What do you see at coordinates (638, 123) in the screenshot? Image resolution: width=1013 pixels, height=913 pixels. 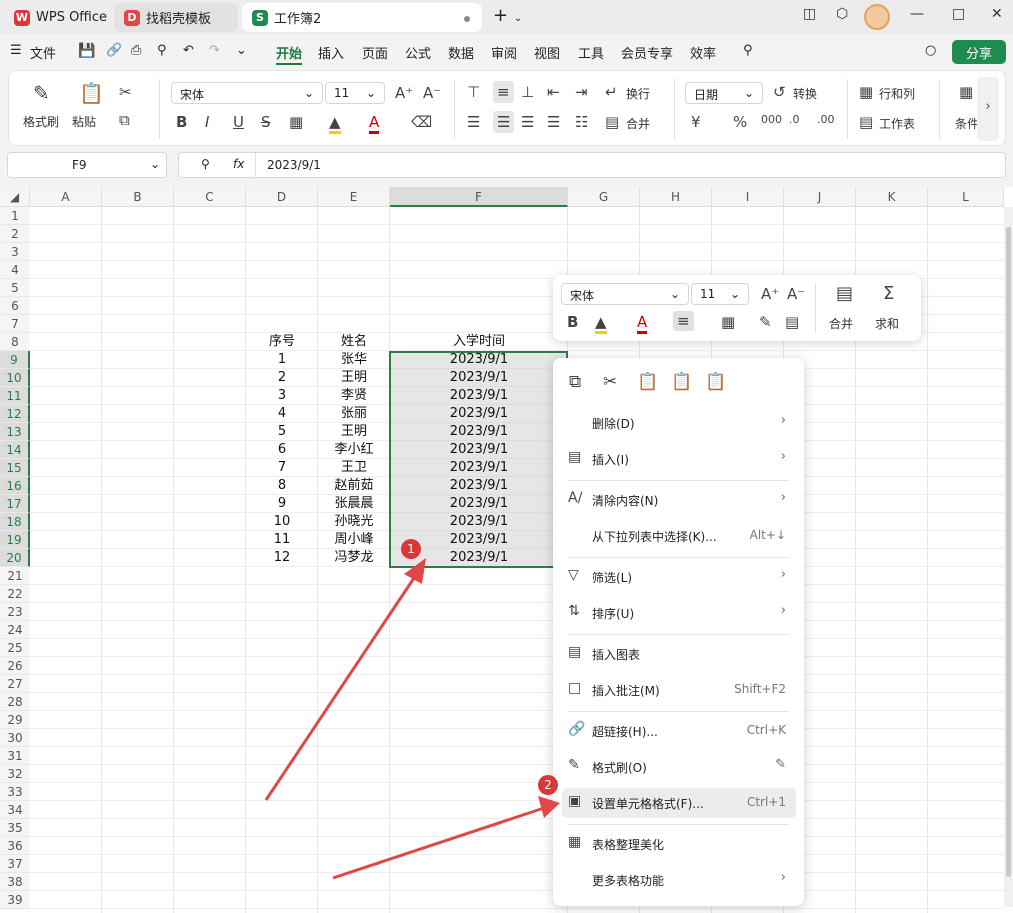 I see `merge-label: 合并` at bounding box center [638, 123].